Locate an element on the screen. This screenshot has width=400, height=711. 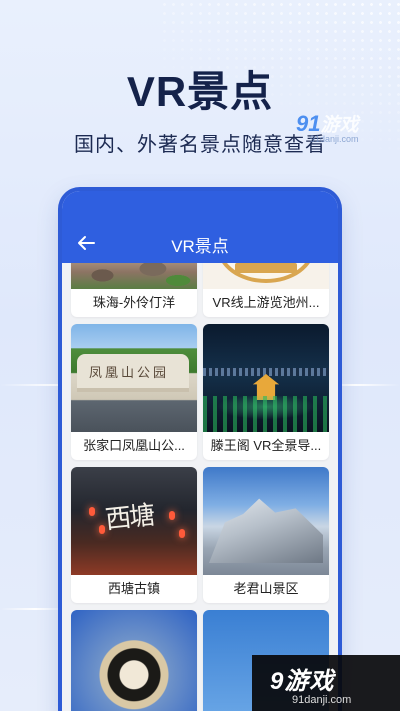
badge-band is located at coordinates (266, 268).